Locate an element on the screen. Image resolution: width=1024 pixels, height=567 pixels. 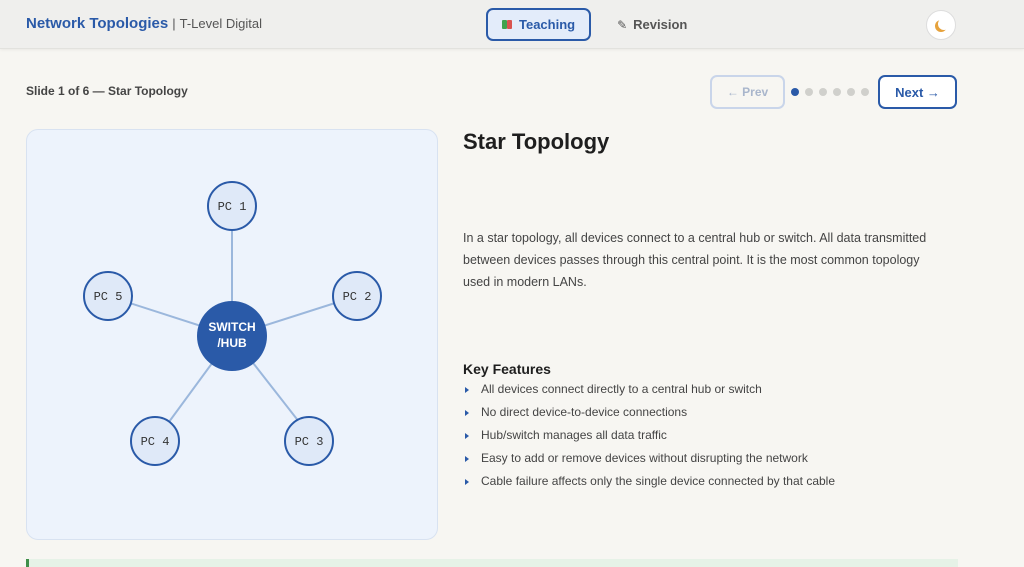
node-pc1: PC 1 is located at coordinates (232, 206).